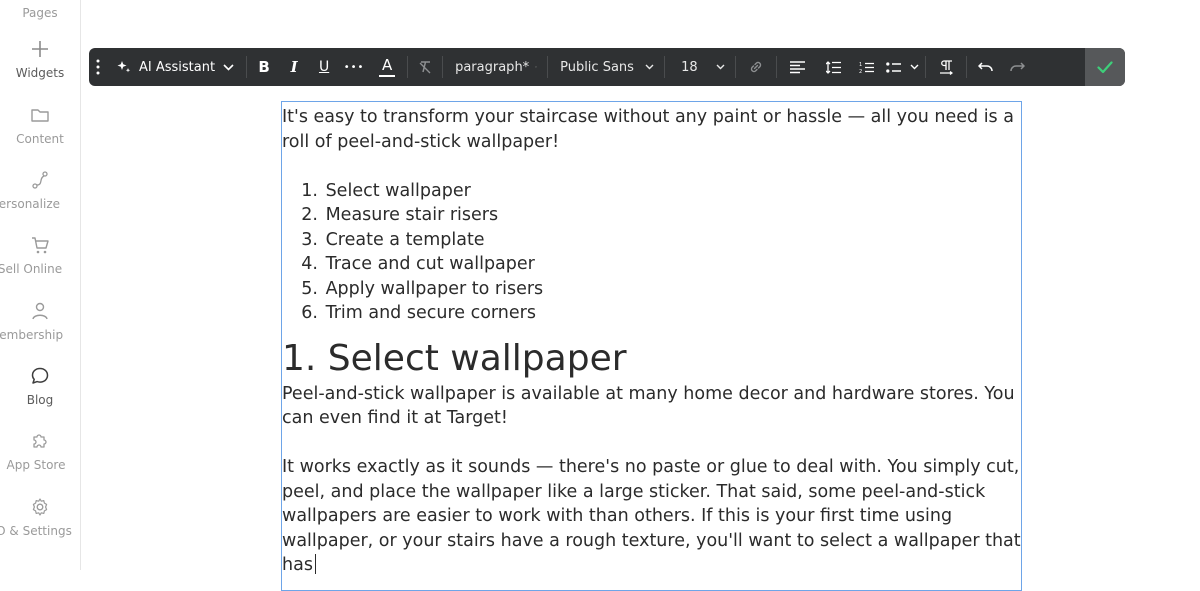 Image resolution: width=1200 pixels, height=591 pixels. I want to click on cart-icon, so click(40, 245).